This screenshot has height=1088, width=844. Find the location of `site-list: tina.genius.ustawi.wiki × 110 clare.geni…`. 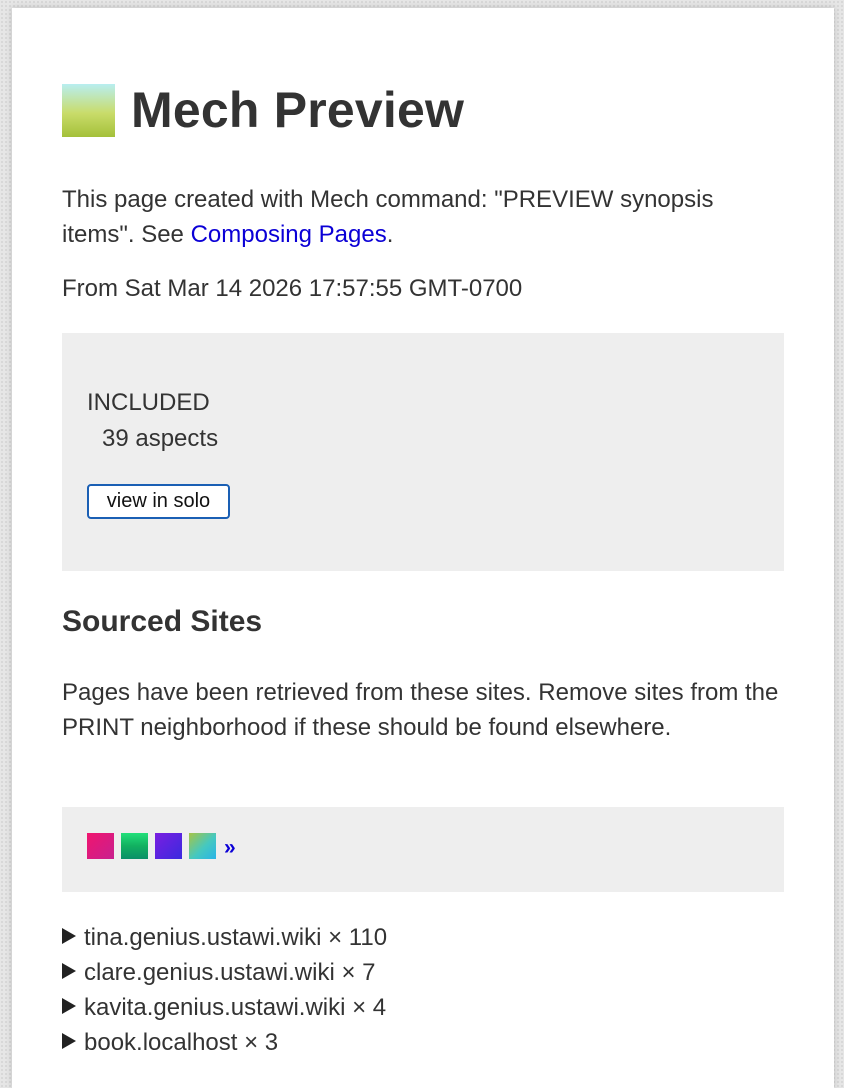

site-list: tina.genius.ustawi.wiki × 110 clare.geni… is located at coordinates (423, 990).